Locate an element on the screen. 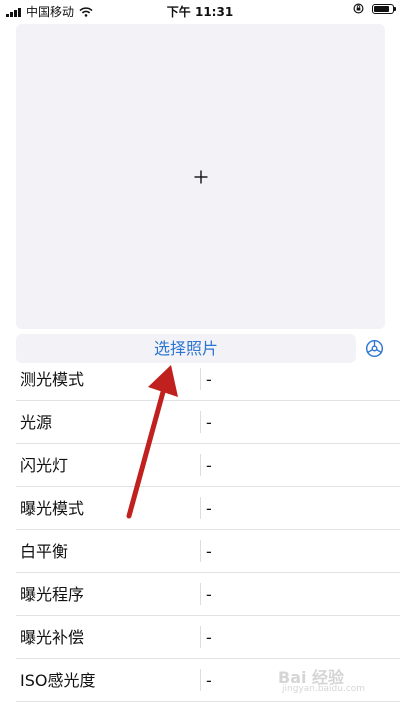 The width and height of the screenshot is (400, 711). row-label: 测光模式 is located at coordinates (52, 379).